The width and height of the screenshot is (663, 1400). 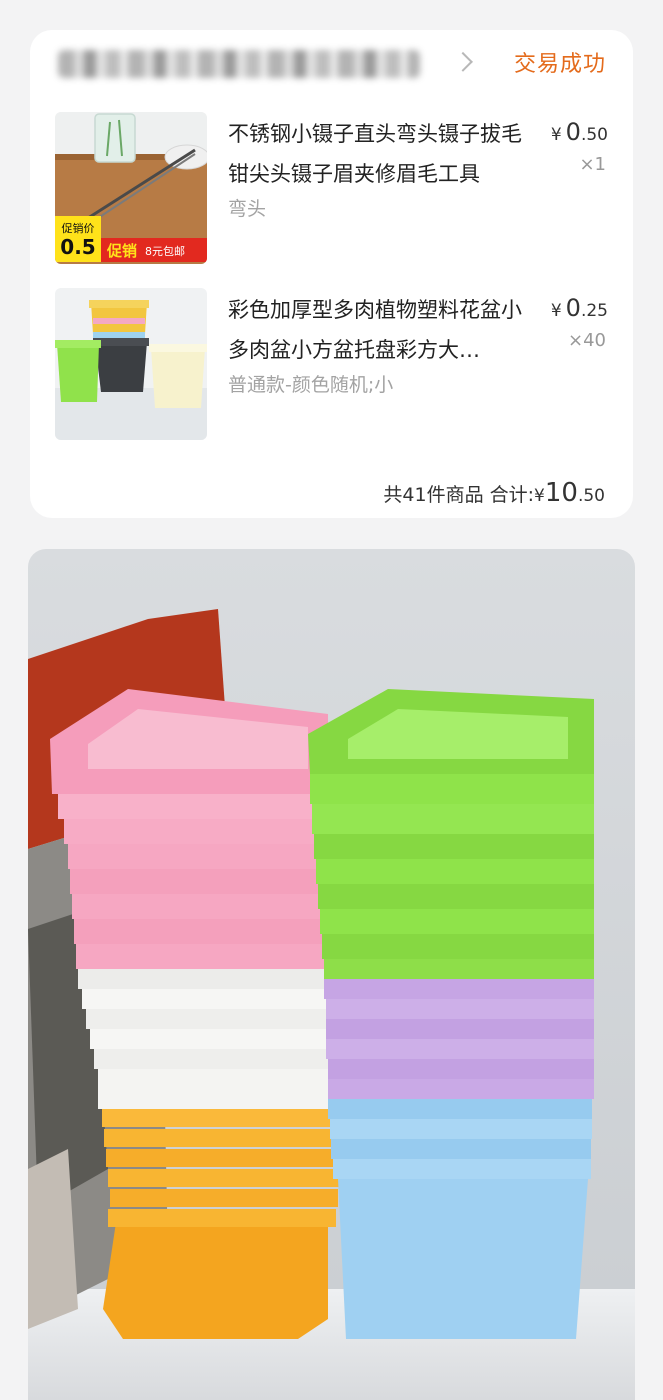 I want to click on item-quantity: ×40, so click(x=587, y=340).